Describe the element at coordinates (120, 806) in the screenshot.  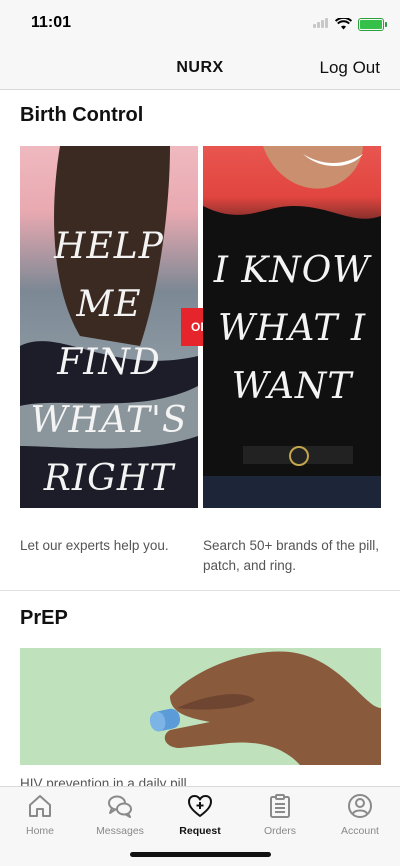
I see `messages-icon` at that location.